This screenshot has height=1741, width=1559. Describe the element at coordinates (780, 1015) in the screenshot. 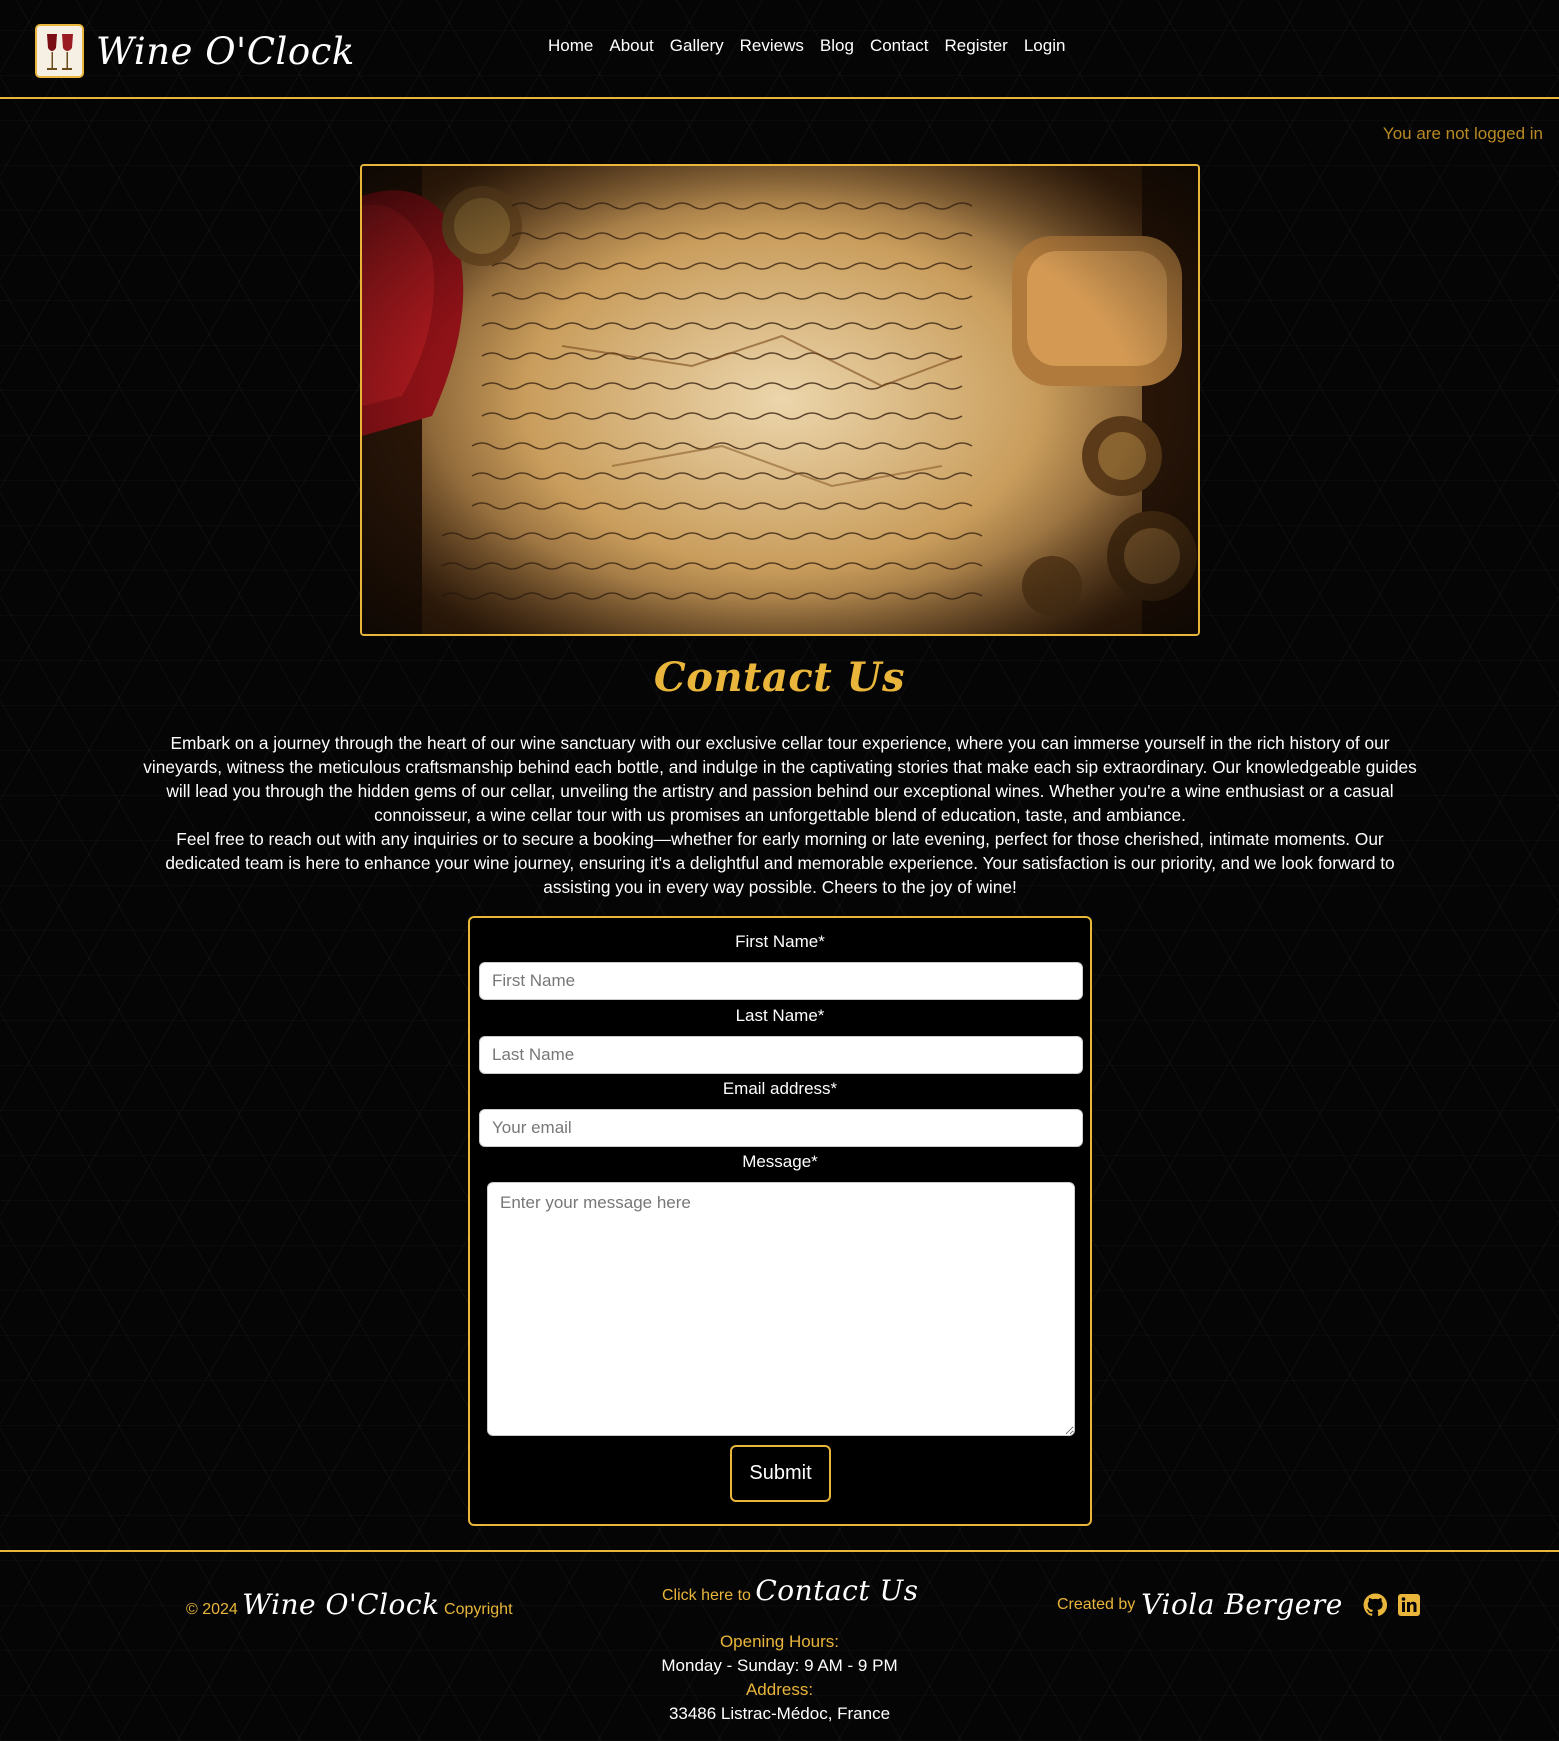

I see `last-name-label: Last Name*` at that location.